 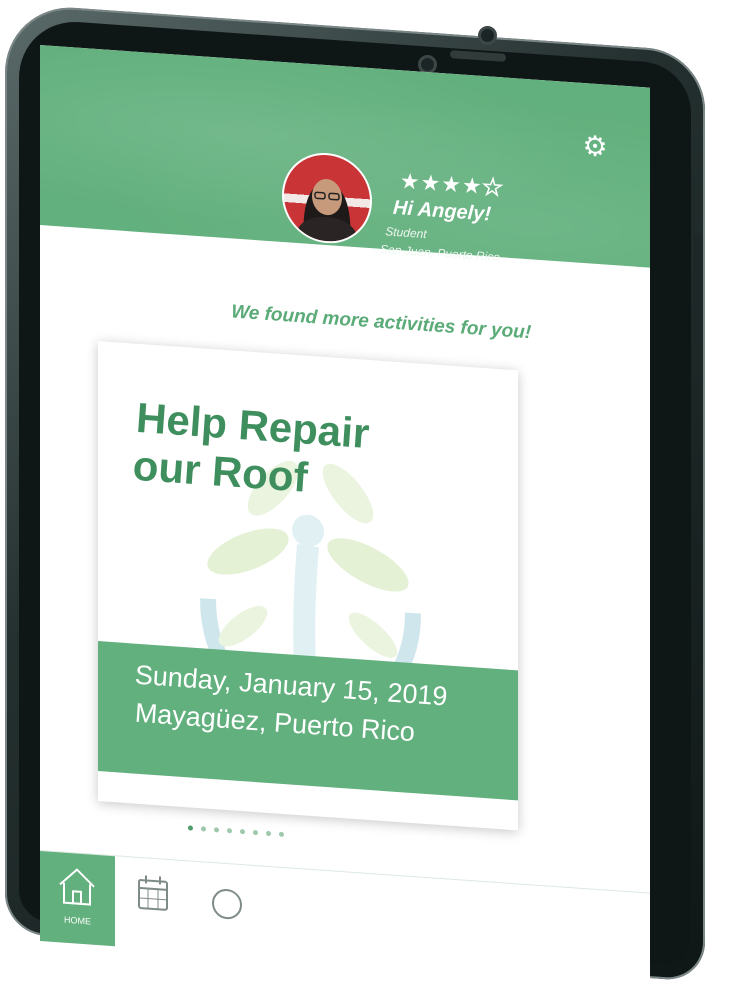 I want to click on calendar-icon, so click(x=153, y=893).